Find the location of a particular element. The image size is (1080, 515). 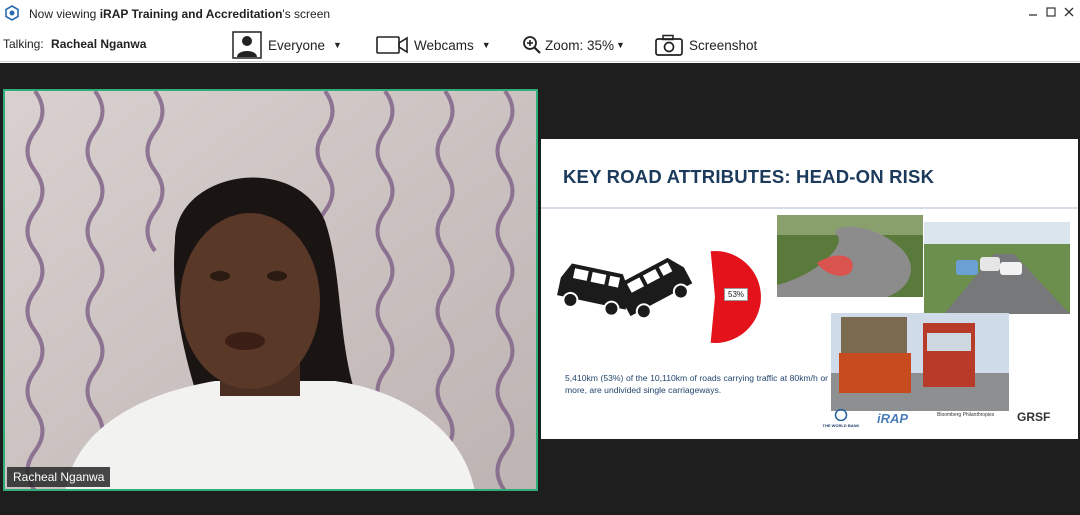

app-logo-icon is located at coordinates (12, 13).